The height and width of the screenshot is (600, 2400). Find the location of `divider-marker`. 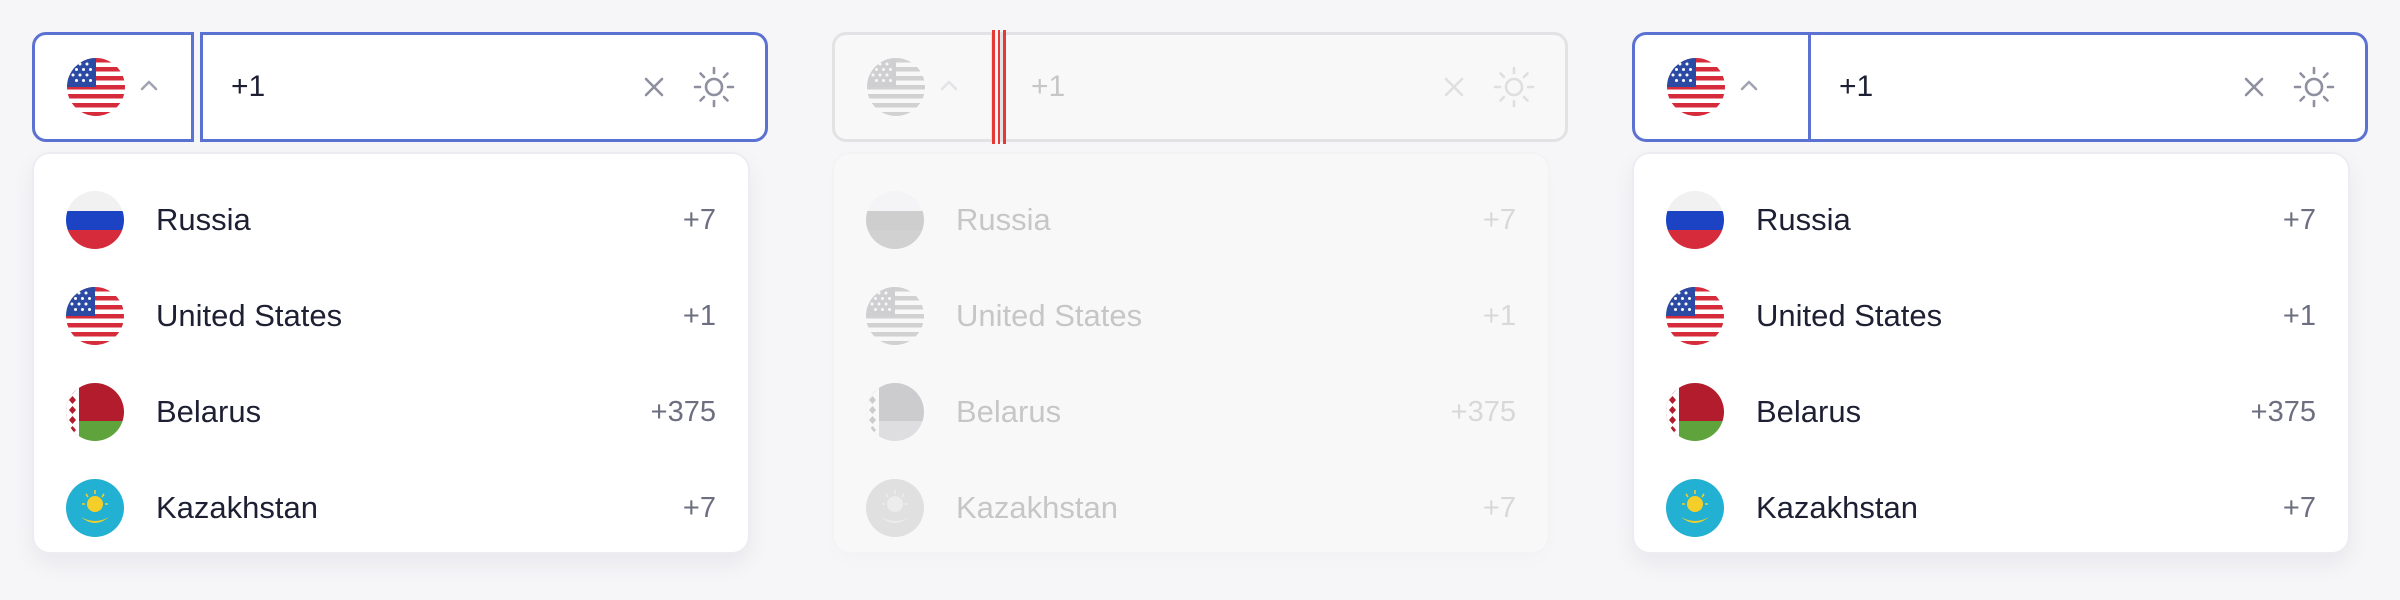

divider-marker is located at coordinates (999, 87).